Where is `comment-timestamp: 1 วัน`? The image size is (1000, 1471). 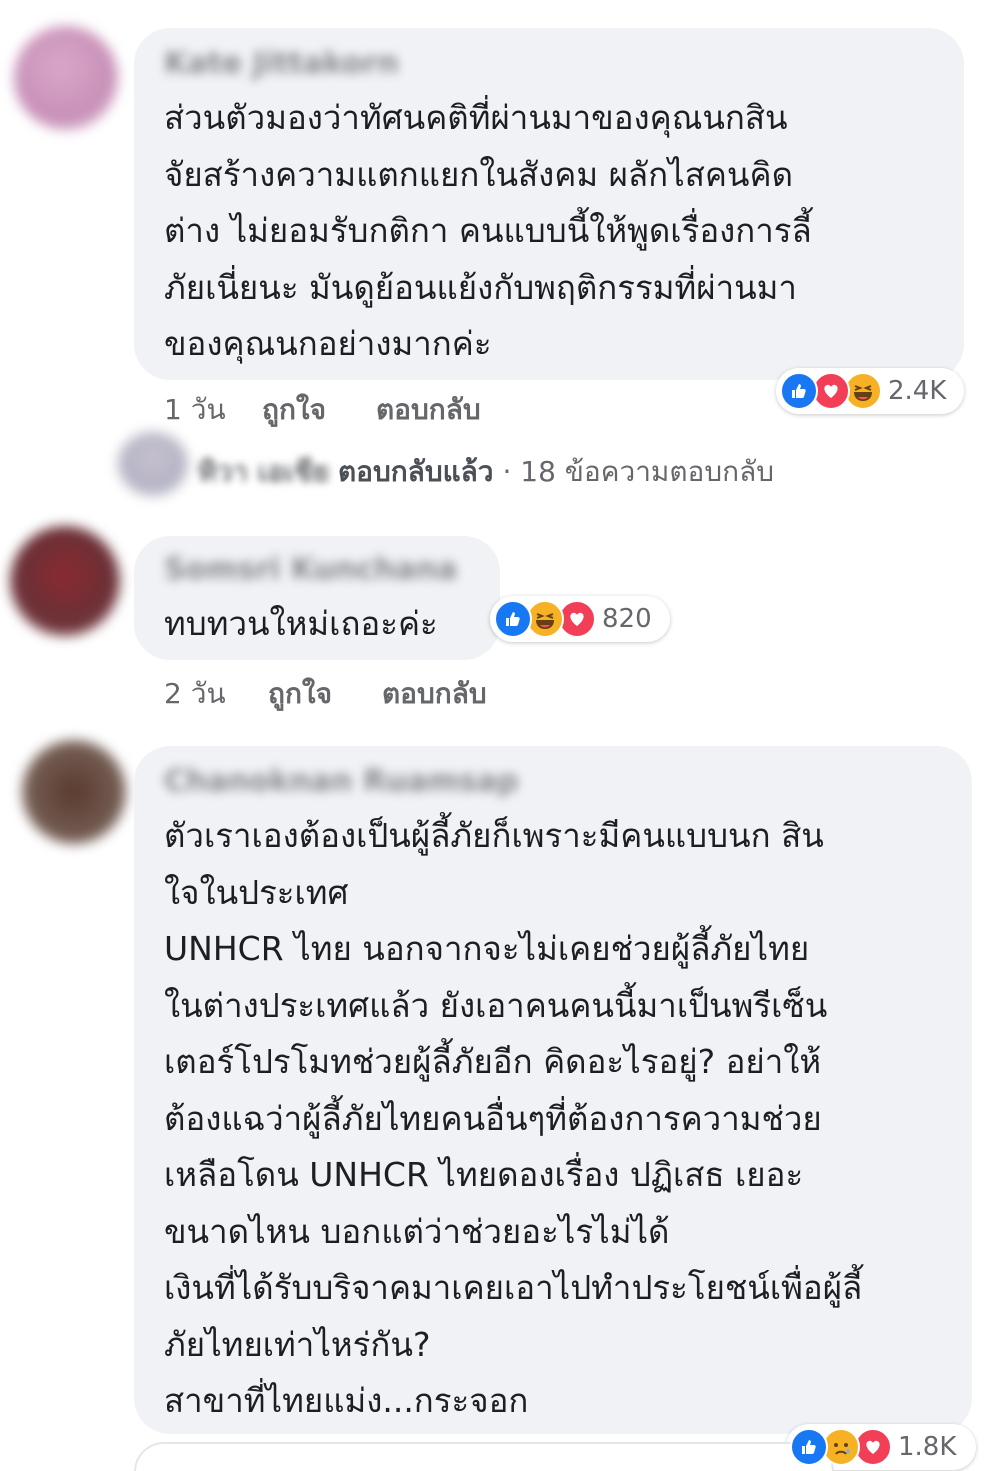
comment-timestamp: 1 วัน is located at coordinates (195, 410).